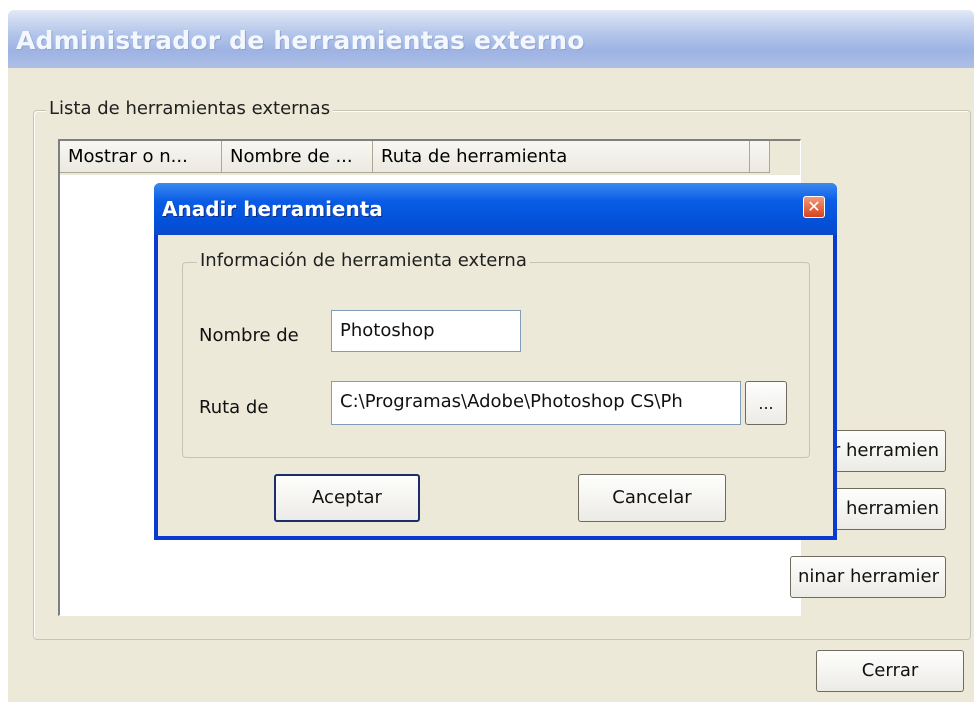 The width and height of the screenshot is (976, 702). What do you see at coordinates (347, 498) in the screenshot?
I see `accept-button: Aceptar` at bounding box center [347, 498].